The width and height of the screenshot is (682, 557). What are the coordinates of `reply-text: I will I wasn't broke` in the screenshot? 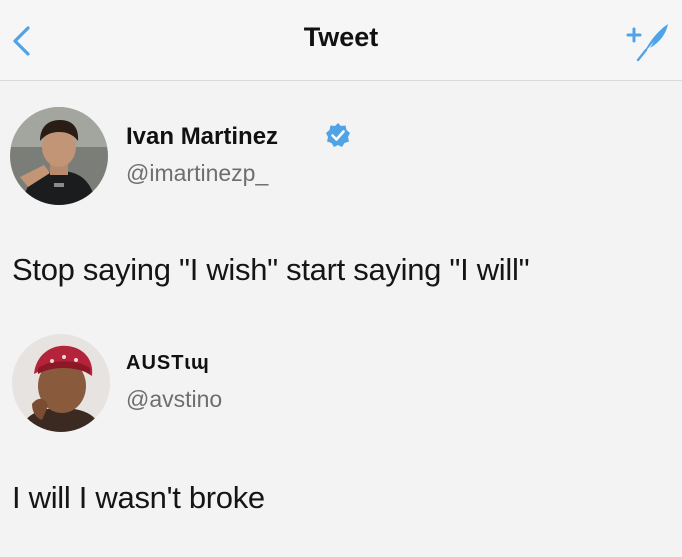 It's located at (138, 497).